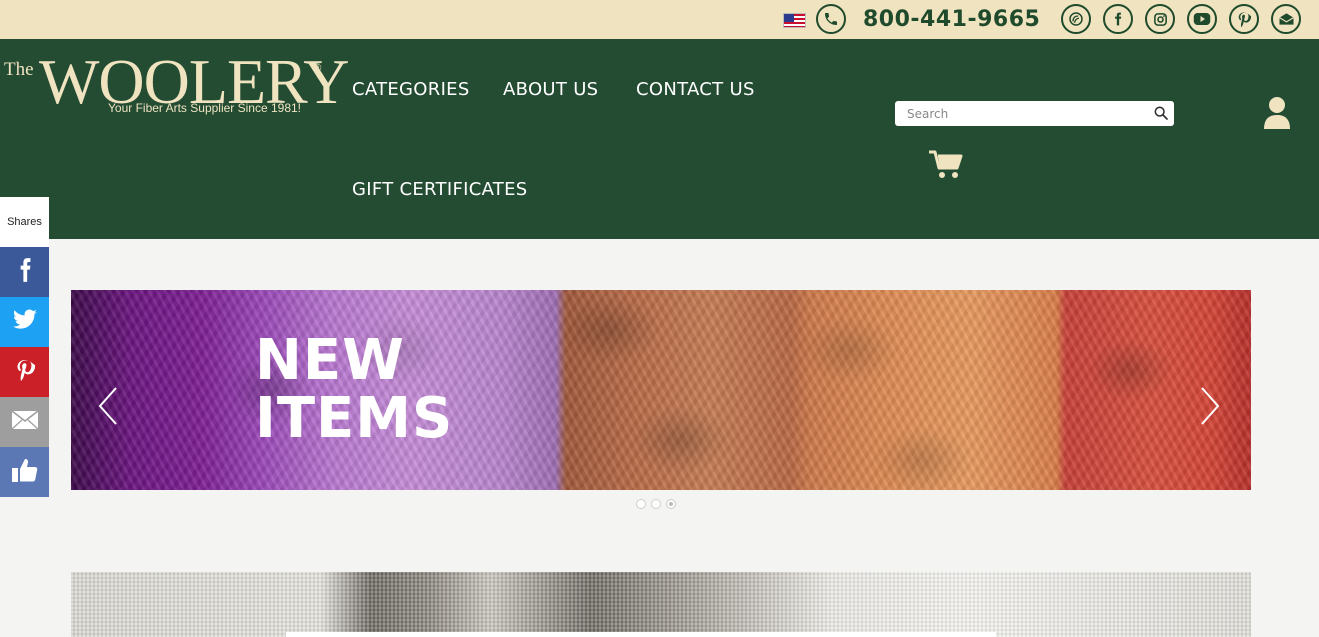  I want to click on twitter-icon, so click(25, 322).